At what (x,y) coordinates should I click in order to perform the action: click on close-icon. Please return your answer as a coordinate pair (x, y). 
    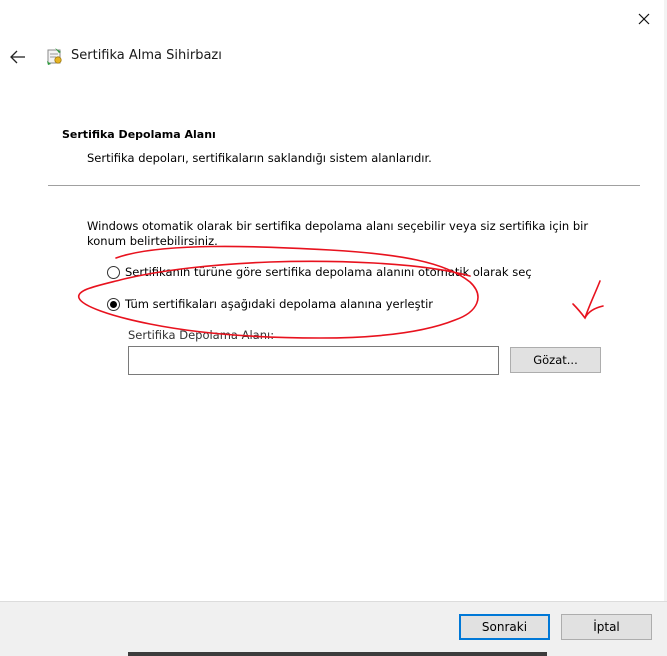
    Looking at the image, I should click on (644, 19).